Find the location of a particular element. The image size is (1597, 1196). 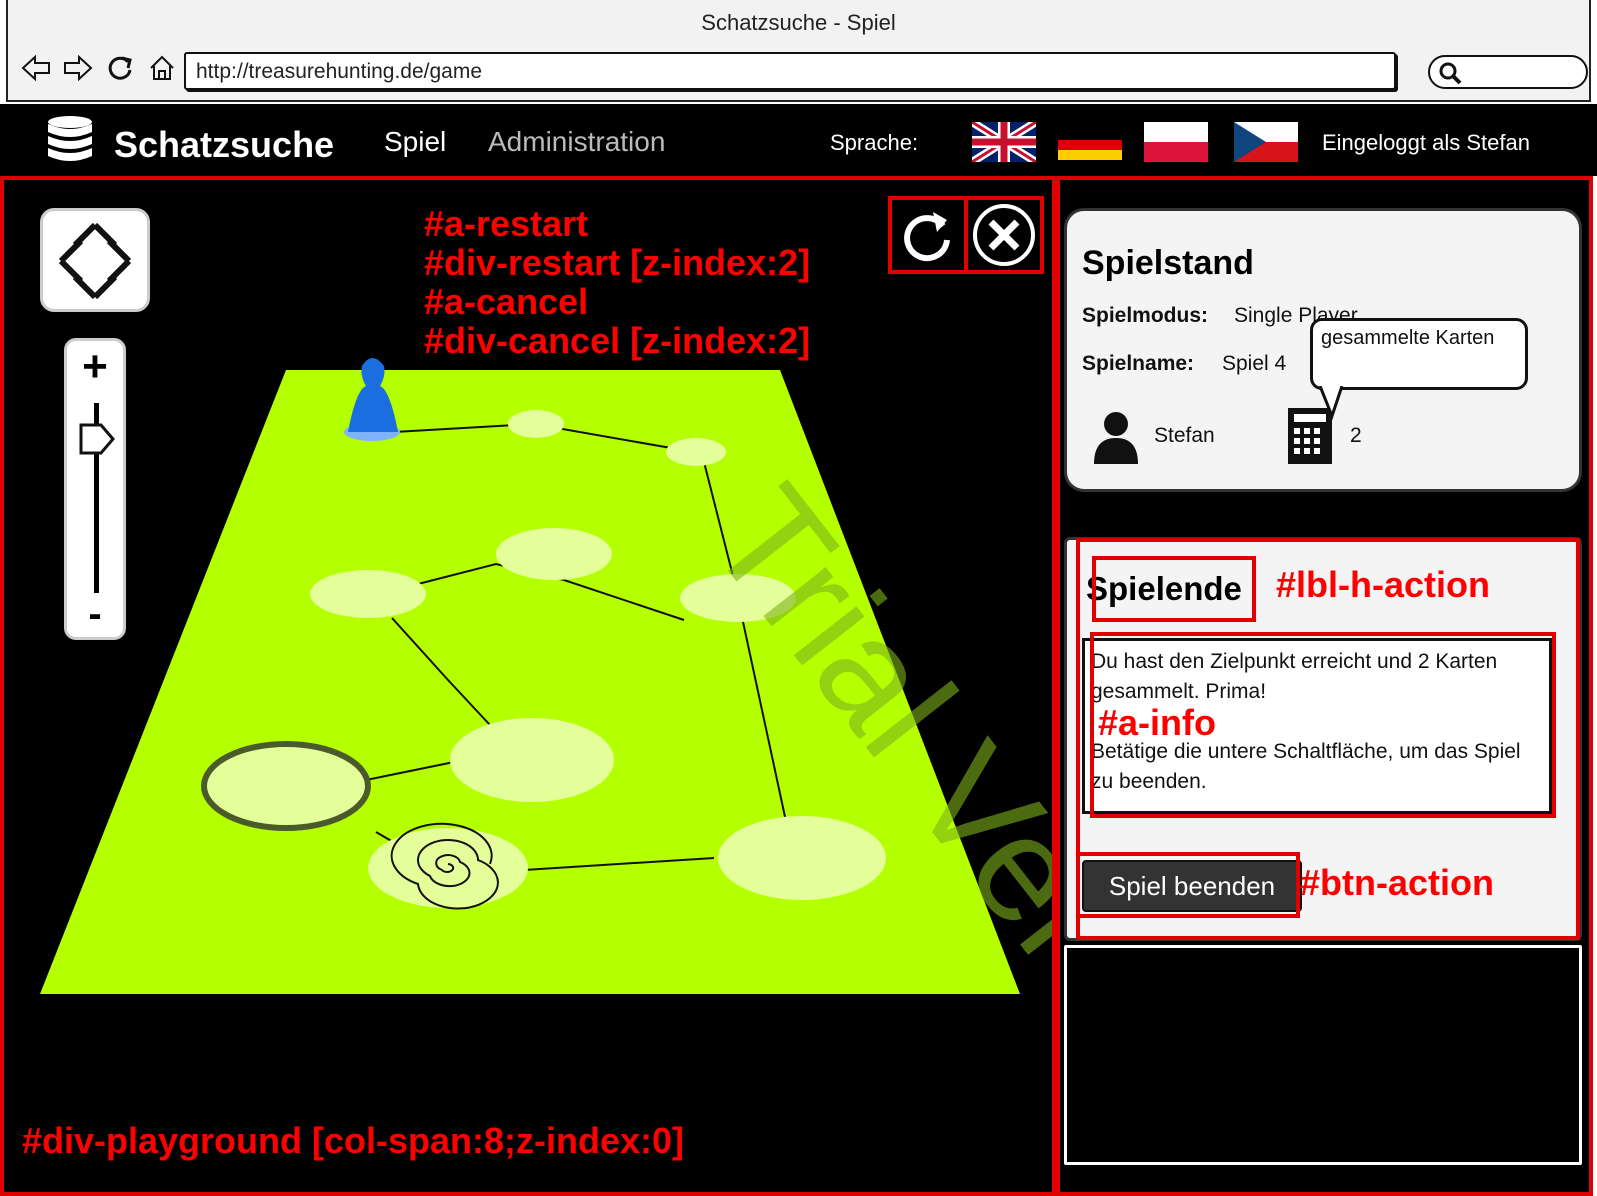

pan-control is located at coordinates (95, 260).